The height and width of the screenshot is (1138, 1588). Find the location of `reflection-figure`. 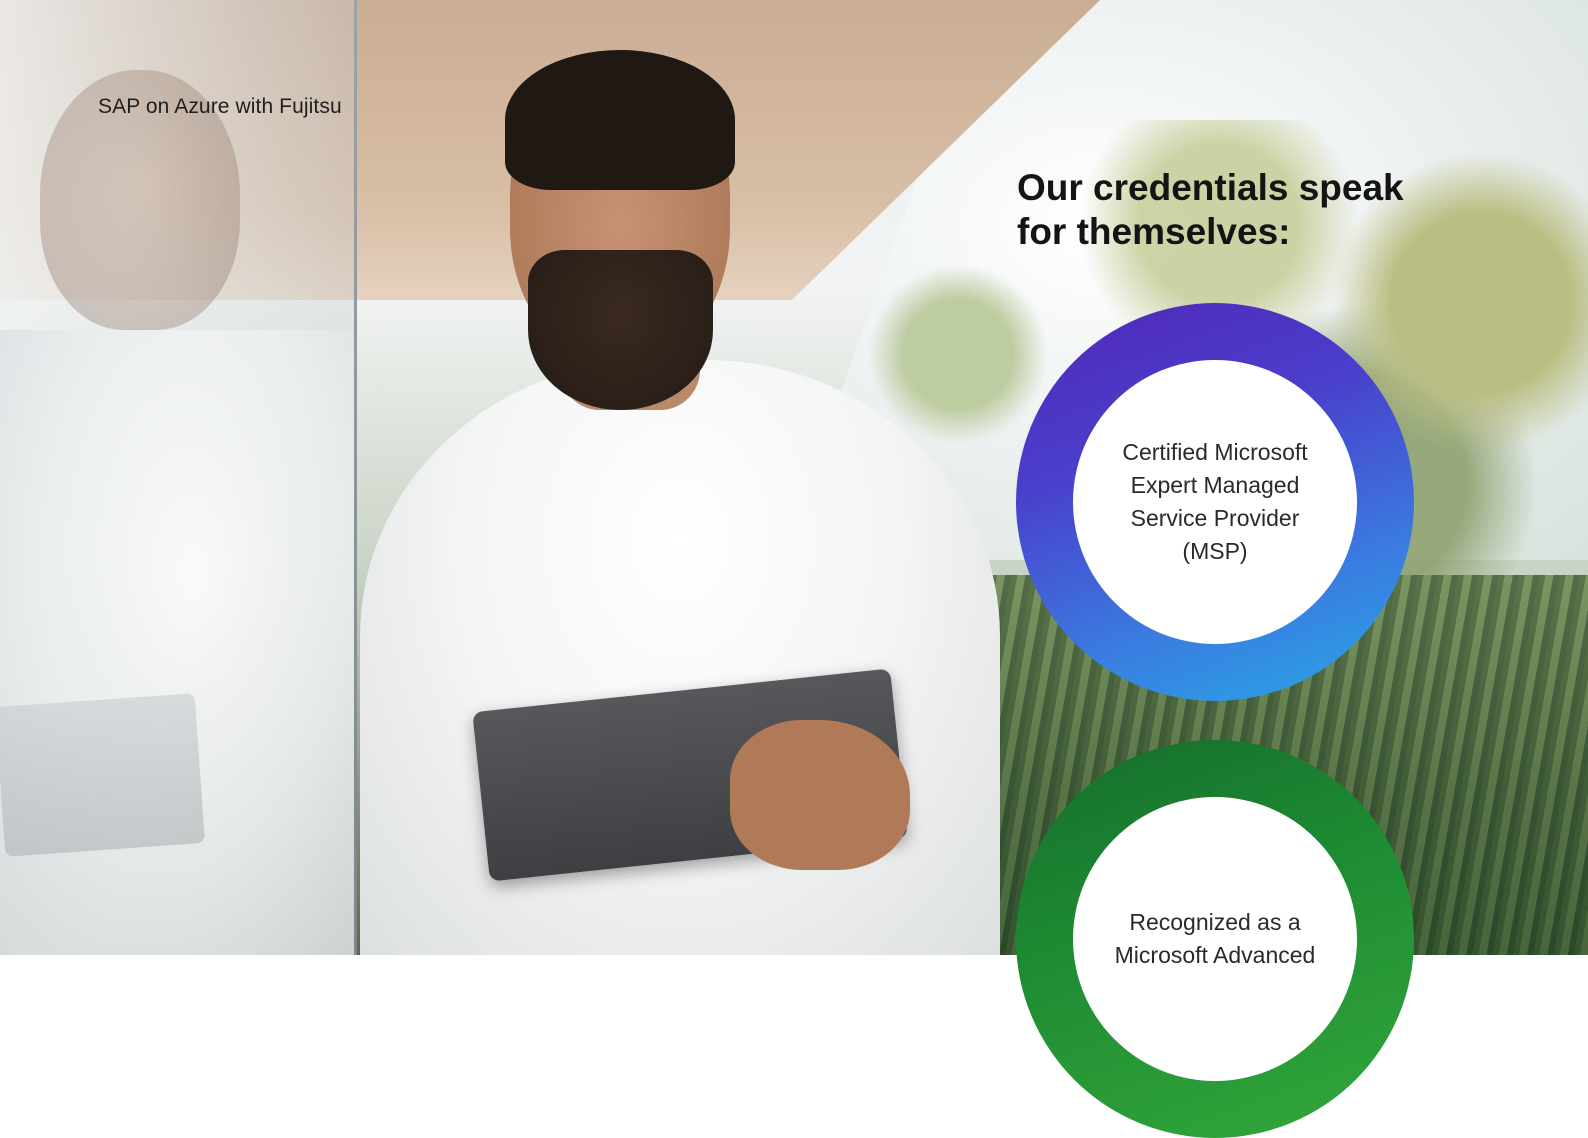

reflection-figure is located at coordinates (178, 642).